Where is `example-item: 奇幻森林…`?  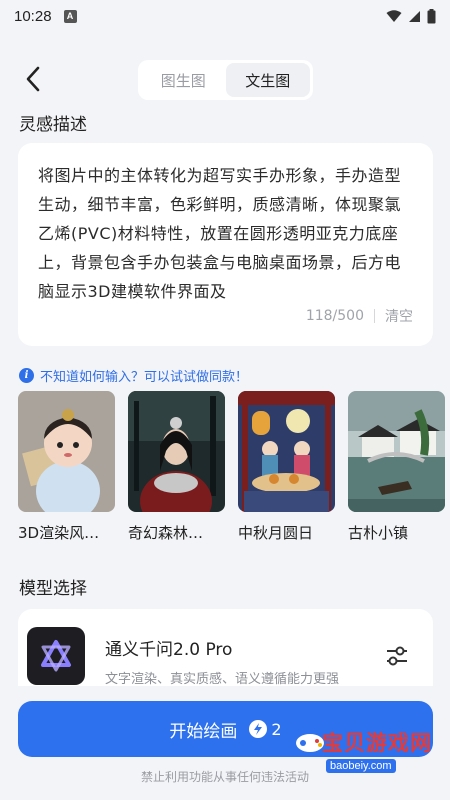
example-item: 奇幻森林… is located at coordinates (176, 471).